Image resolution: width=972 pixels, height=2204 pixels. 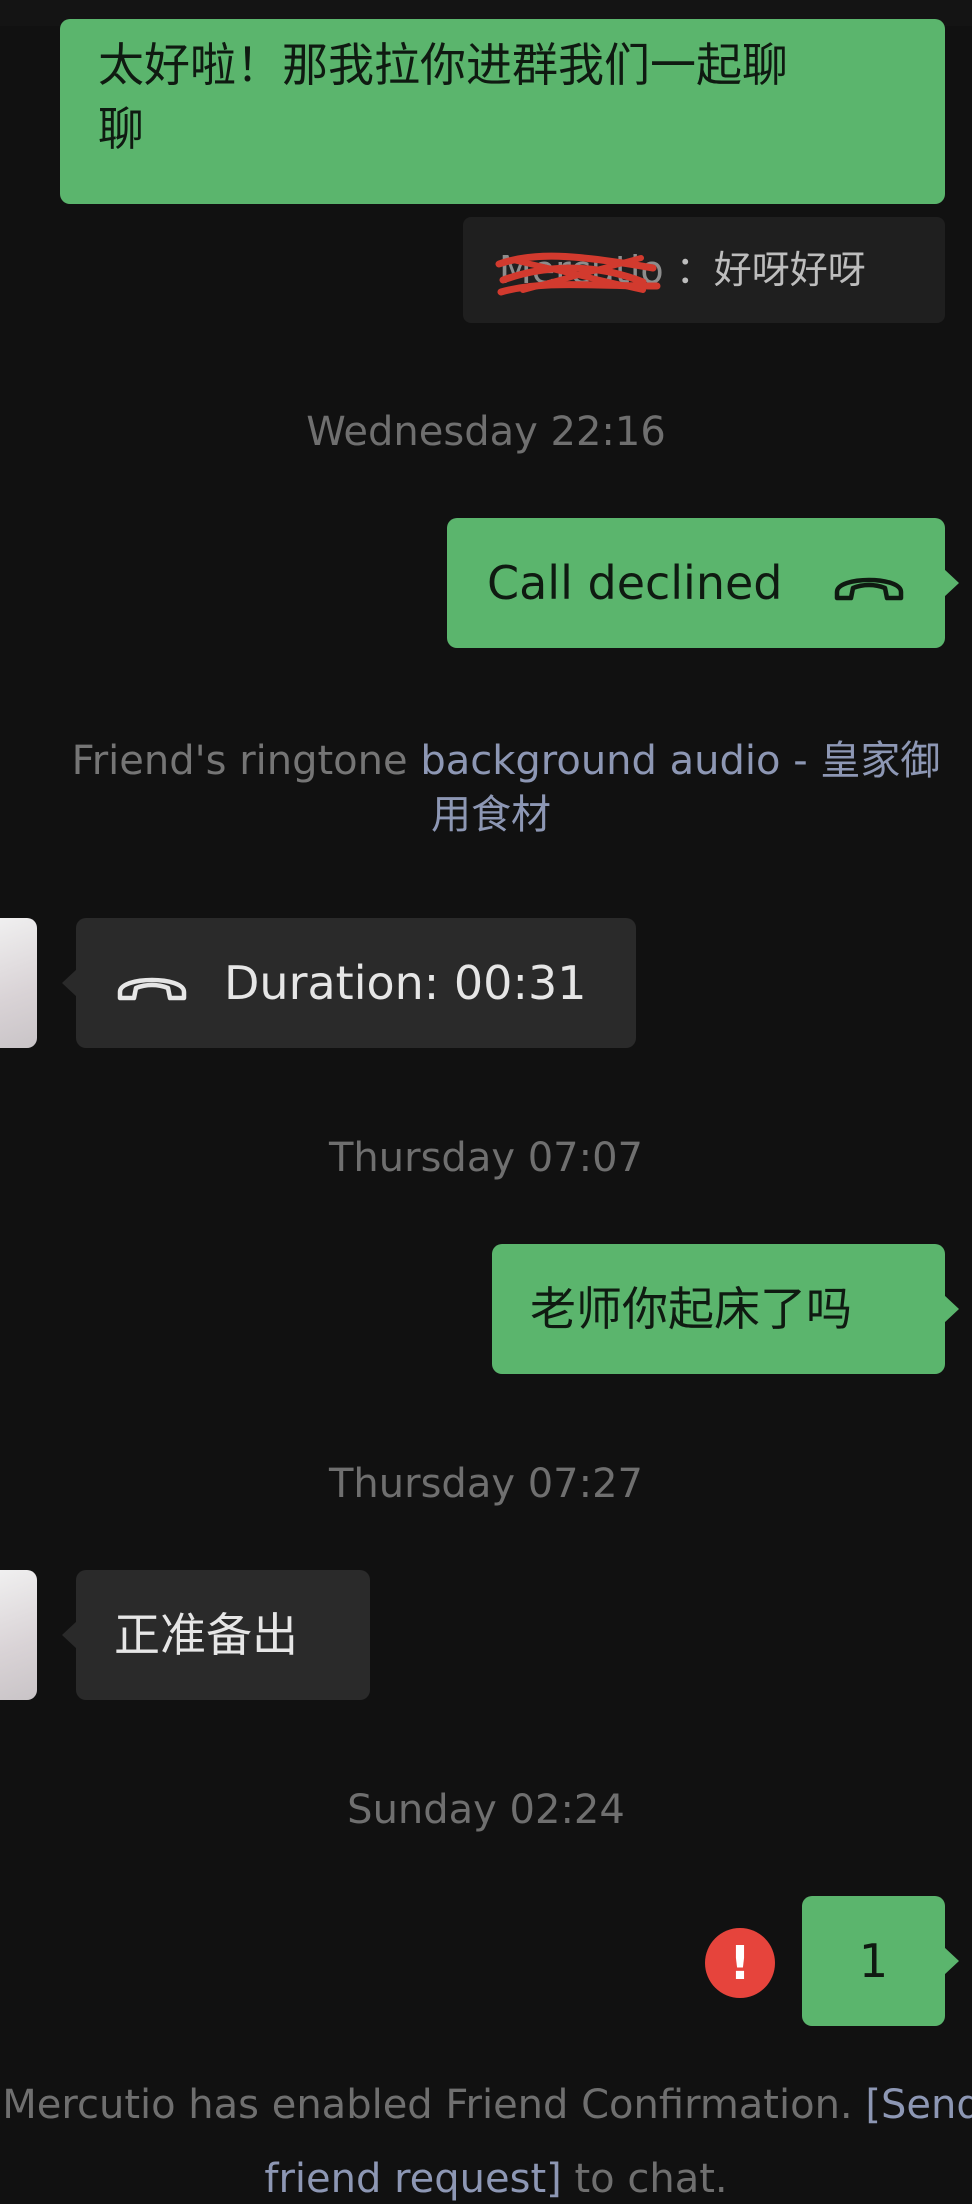 What do you see at coordinates (873, 1961) in the screenshot?
I see `message-text: 1` at bounding box center [873, 1961].